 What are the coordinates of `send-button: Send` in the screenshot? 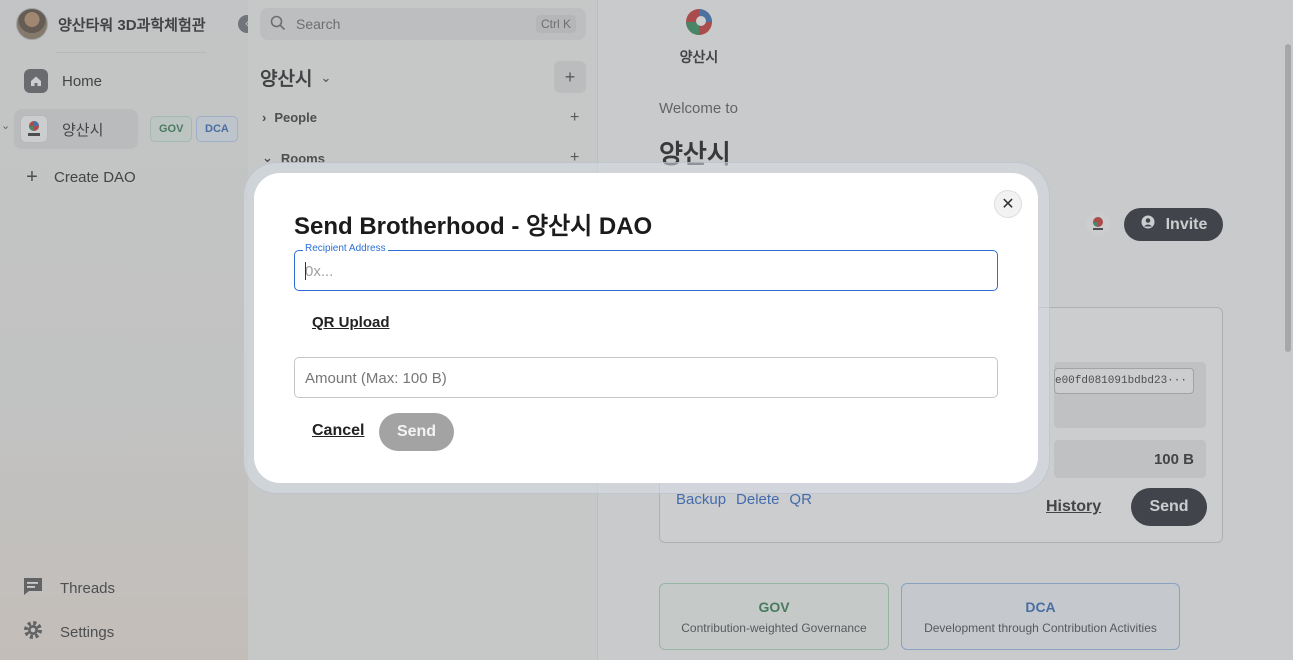 It's located at (416, 432).